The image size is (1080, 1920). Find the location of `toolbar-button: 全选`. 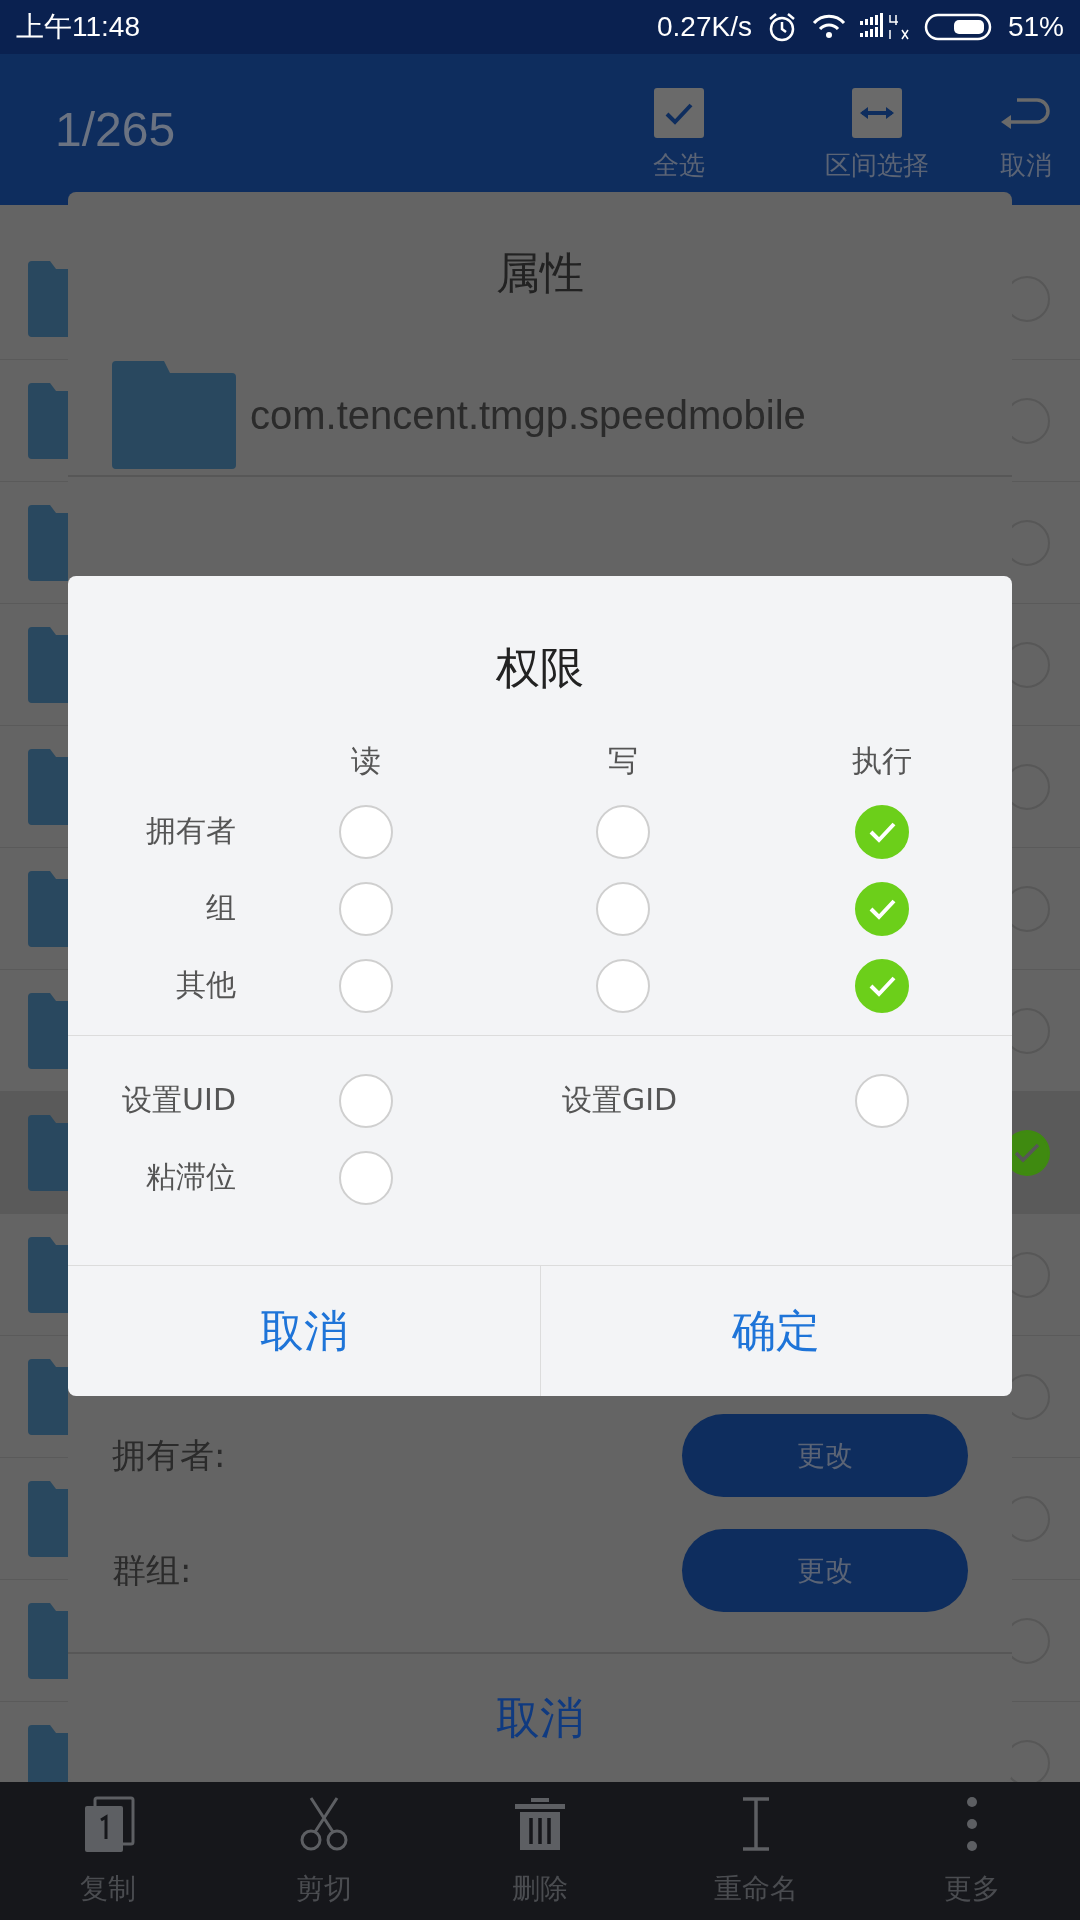

toolbar-button: 全选 is located at coordinates (679, 135).